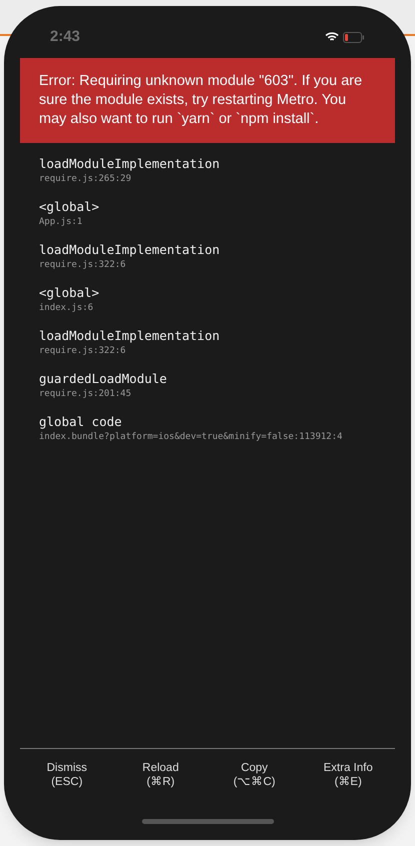 The height and width of the screenshot is (846, 415). Describe the element at coordinates (103, 379) in the screenshot. I see `stack-frame-method: guardedLoadModule` at that location.